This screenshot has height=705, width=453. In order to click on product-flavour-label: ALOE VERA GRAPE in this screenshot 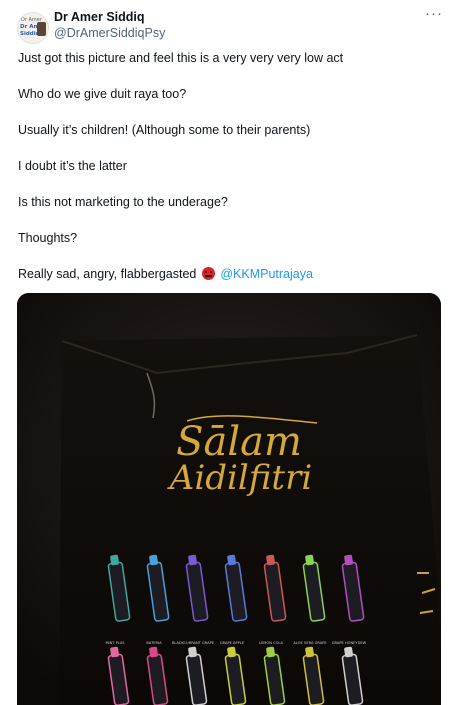, I will do `click(310, 643)`.